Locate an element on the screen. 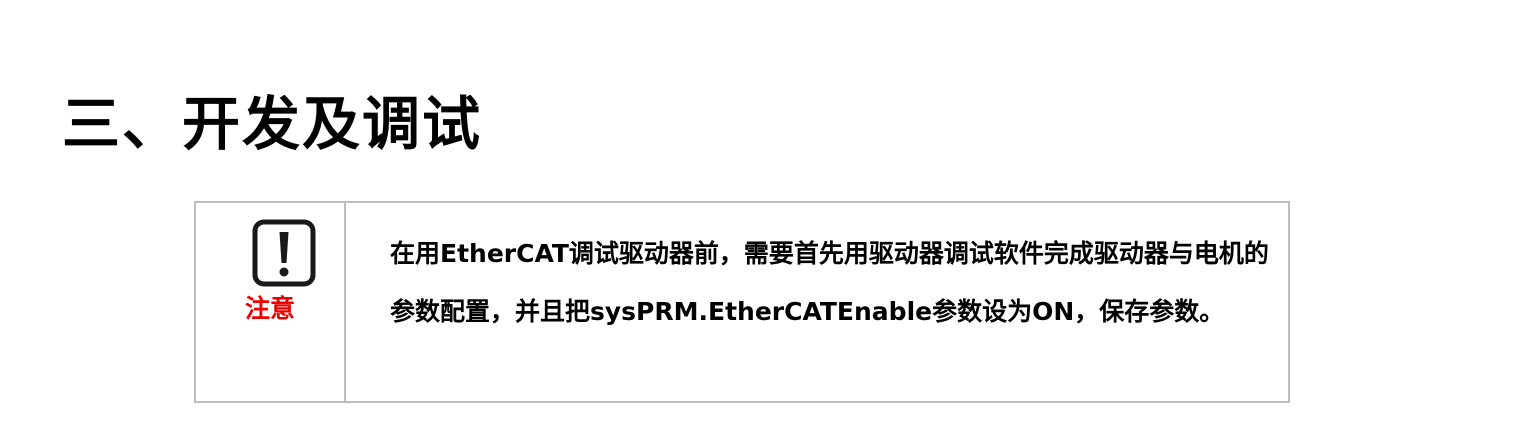 The image size is (1515, 435). notice-icon-cell: 注意 is located at coordinates (271, 302).